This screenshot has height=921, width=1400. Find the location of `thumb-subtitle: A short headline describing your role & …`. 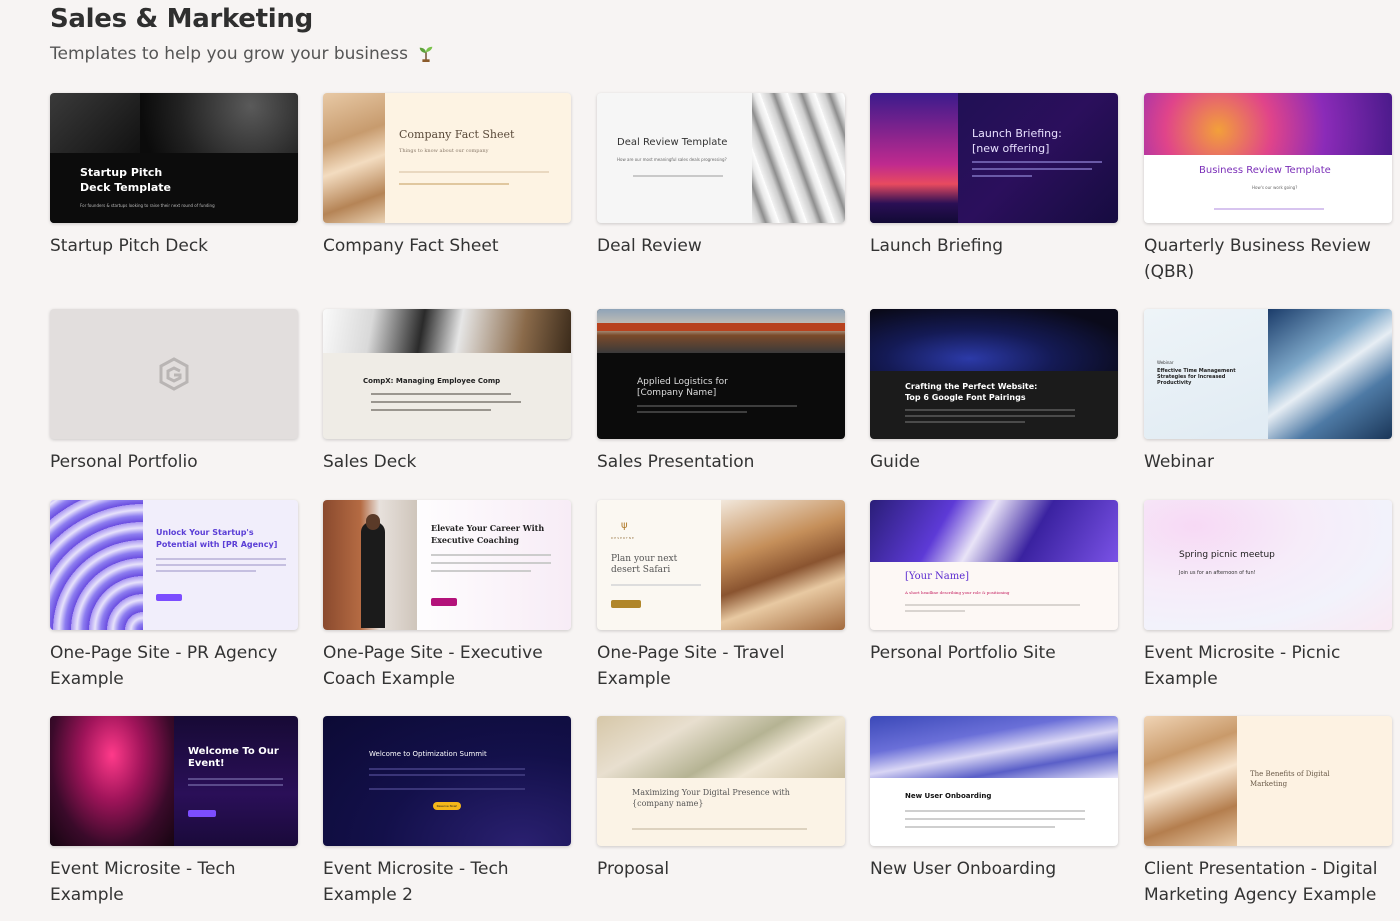

thumb-subtitle: A short headline describing your role & … is located at coordinates (957, 592).